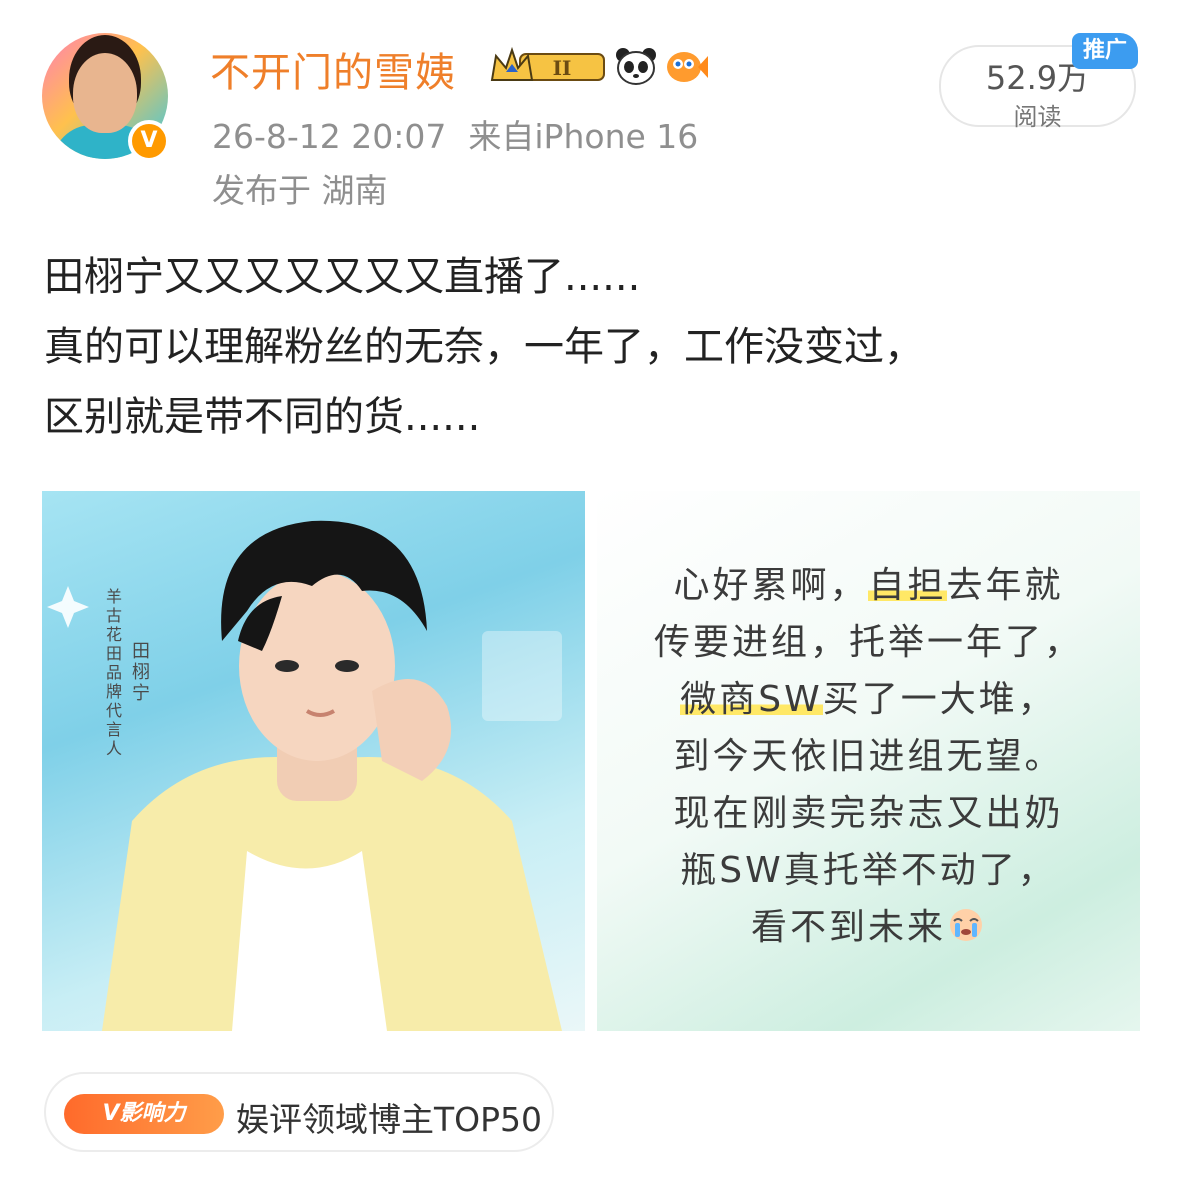 This screenshot has width=1179, height=1204. What do you see at coordinates (141, 672) in the screenshot?
I see `portrait-name-vertical: 田栩宁` at bounding box center [141, 672].